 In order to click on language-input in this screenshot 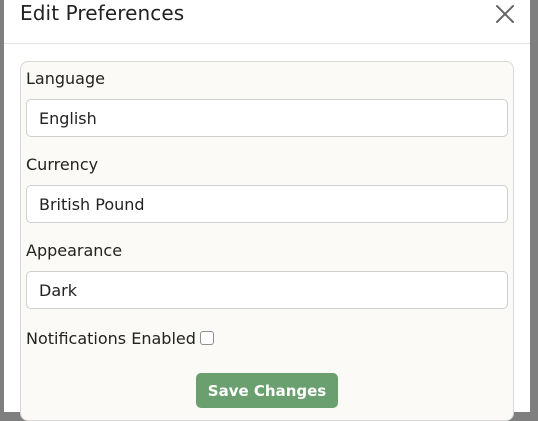, I will do `click(267, 118)`.